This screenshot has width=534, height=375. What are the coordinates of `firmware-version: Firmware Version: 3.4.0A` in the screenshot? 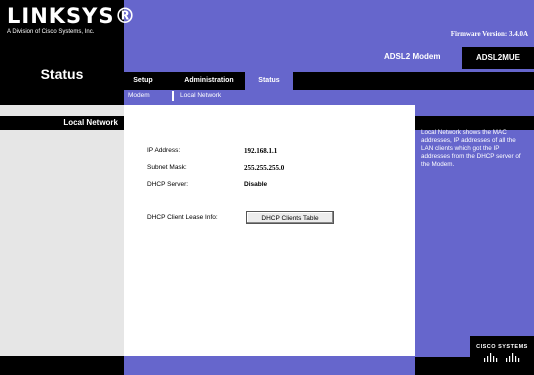 It's located at (489, 34).